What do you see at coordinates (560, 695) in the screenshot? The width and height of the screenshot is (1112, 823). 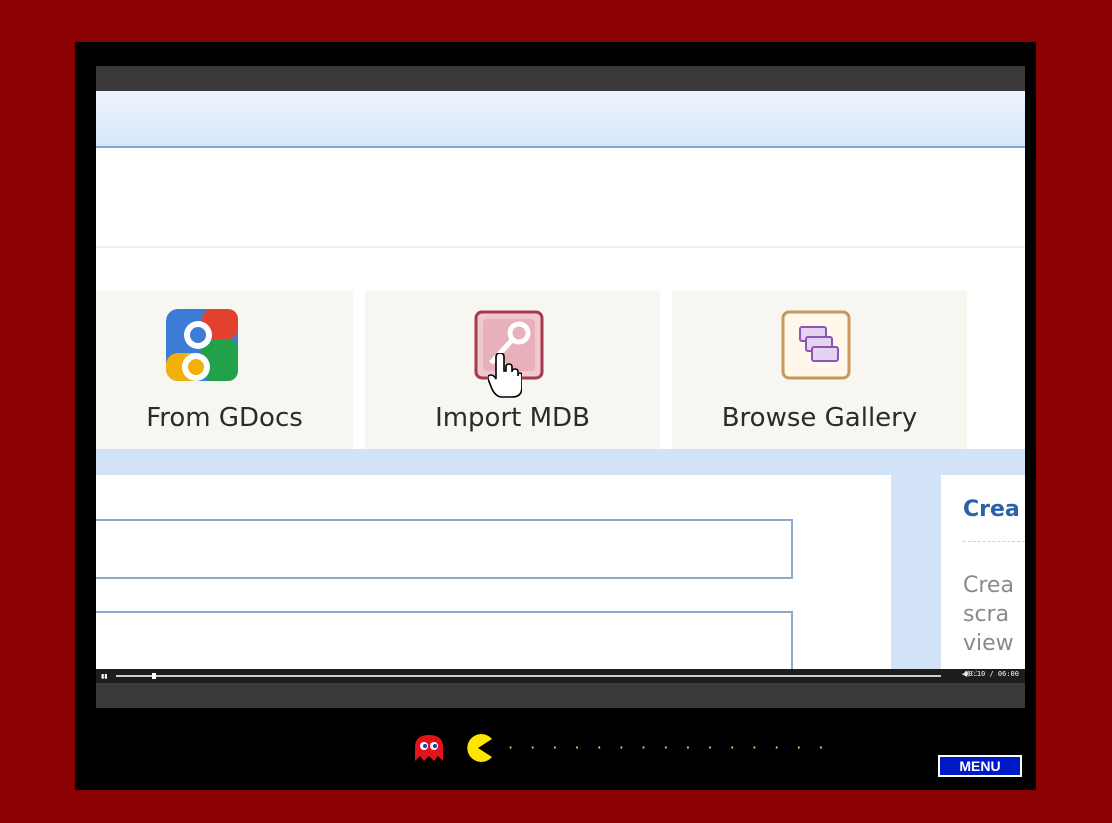 I see `video-bottom-bar` at bounding box center [560, 695].